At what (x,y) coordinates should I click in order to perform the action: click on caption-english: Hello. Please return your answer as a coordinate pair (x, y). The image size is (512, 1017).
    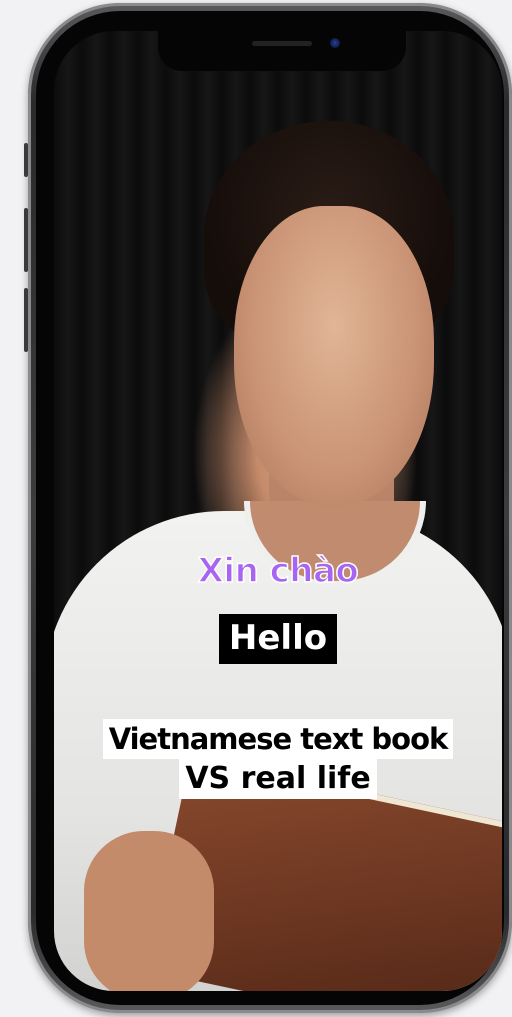
    Looking at the image, I should click on (278, 639).